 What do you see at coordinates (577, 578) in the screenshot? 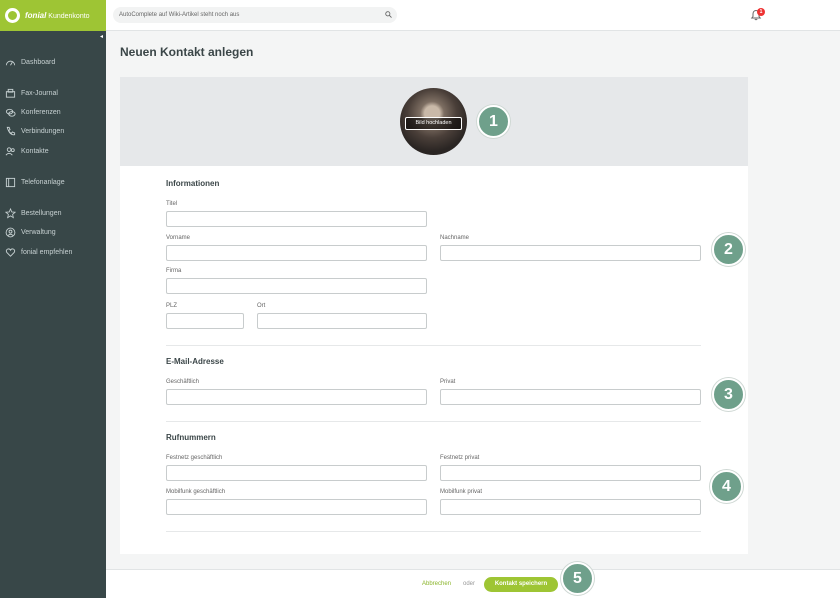
I see `step-marker-5: 5` at bounding box center [577, 578].